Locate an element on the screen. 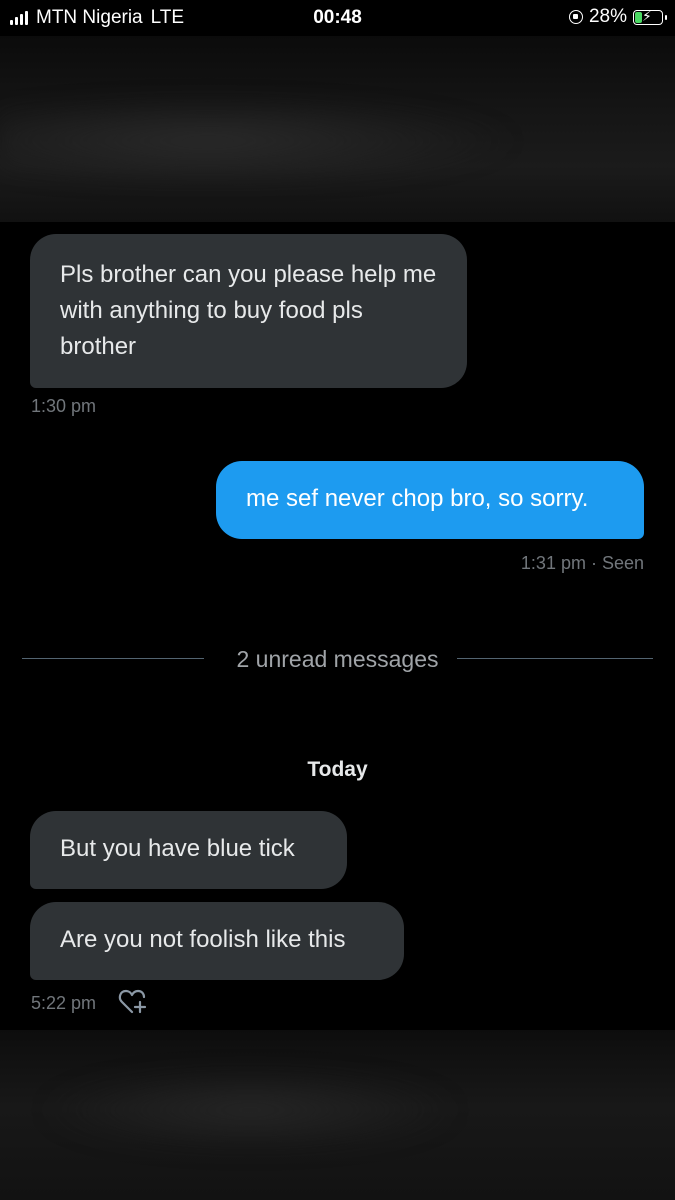  status-left: MTN Nigeria LTE is located at coordinates (97, 18).